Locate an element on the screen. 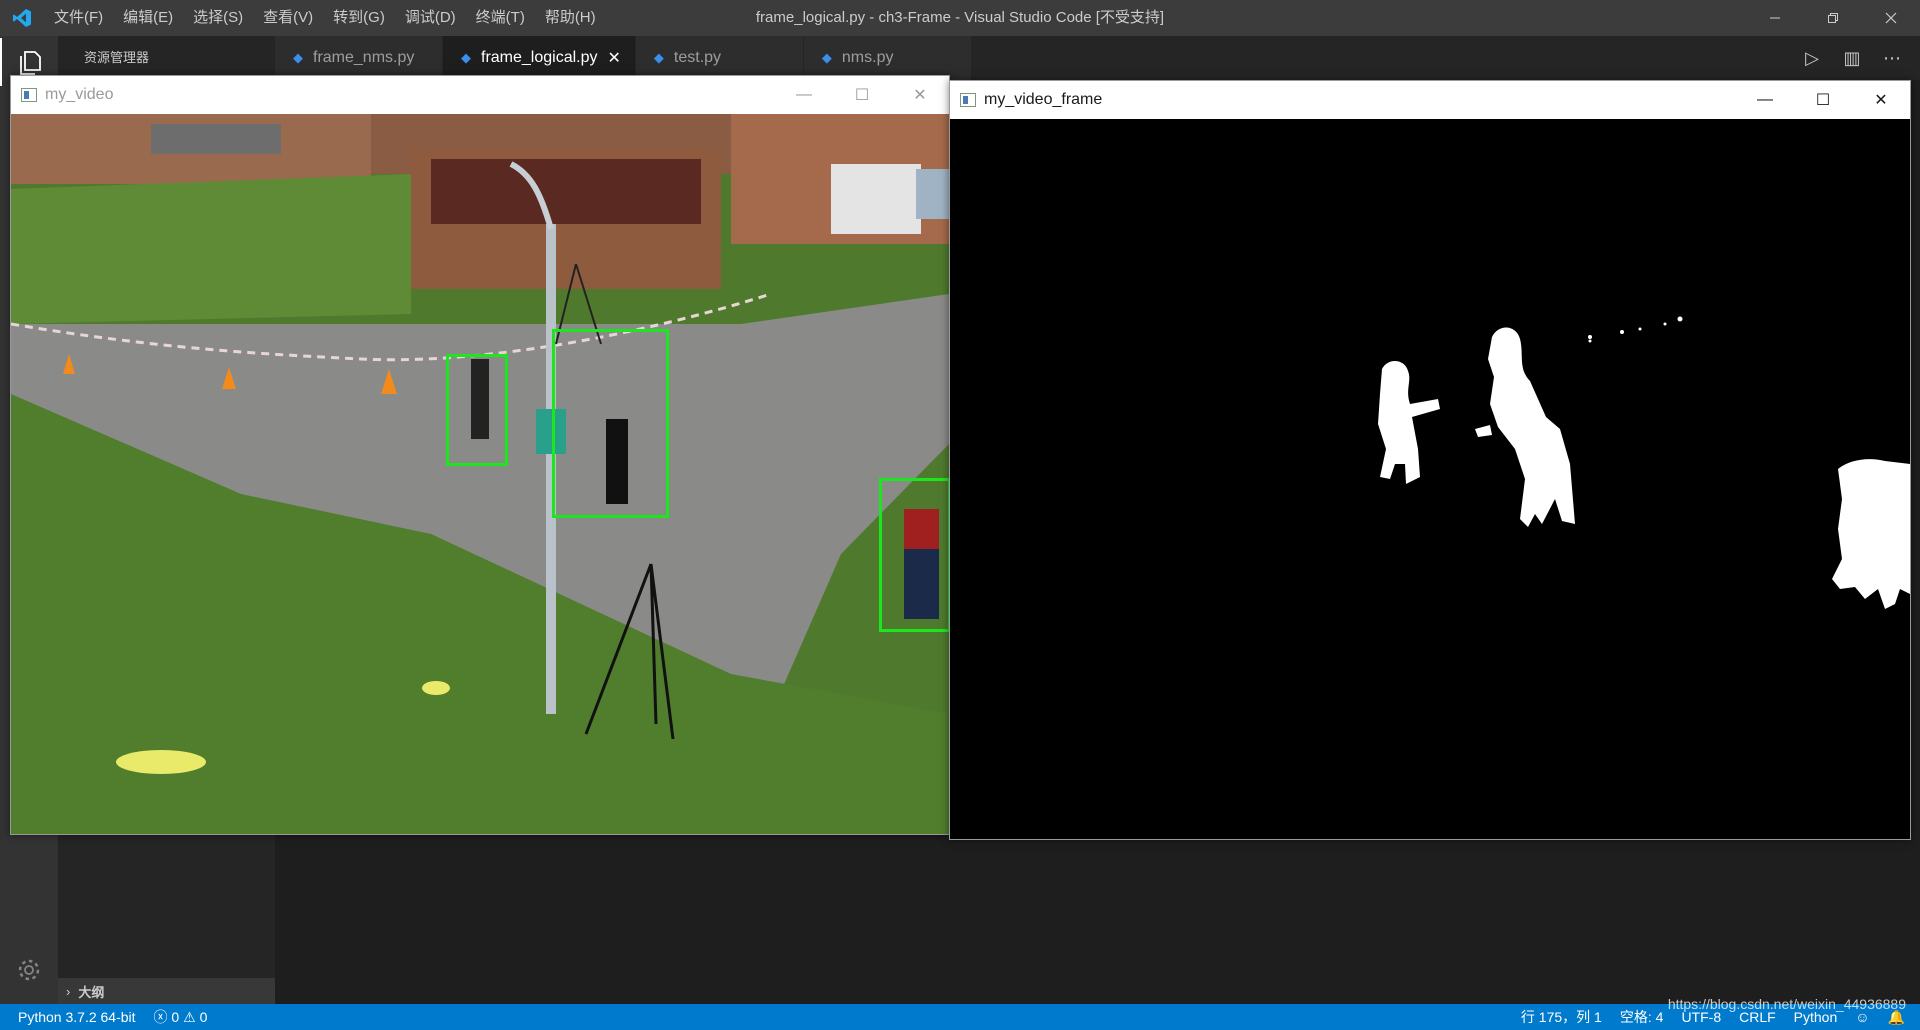 The width and height of the screenshot is (1920, 1030). close-icon is located at coordinates (1891, 18).